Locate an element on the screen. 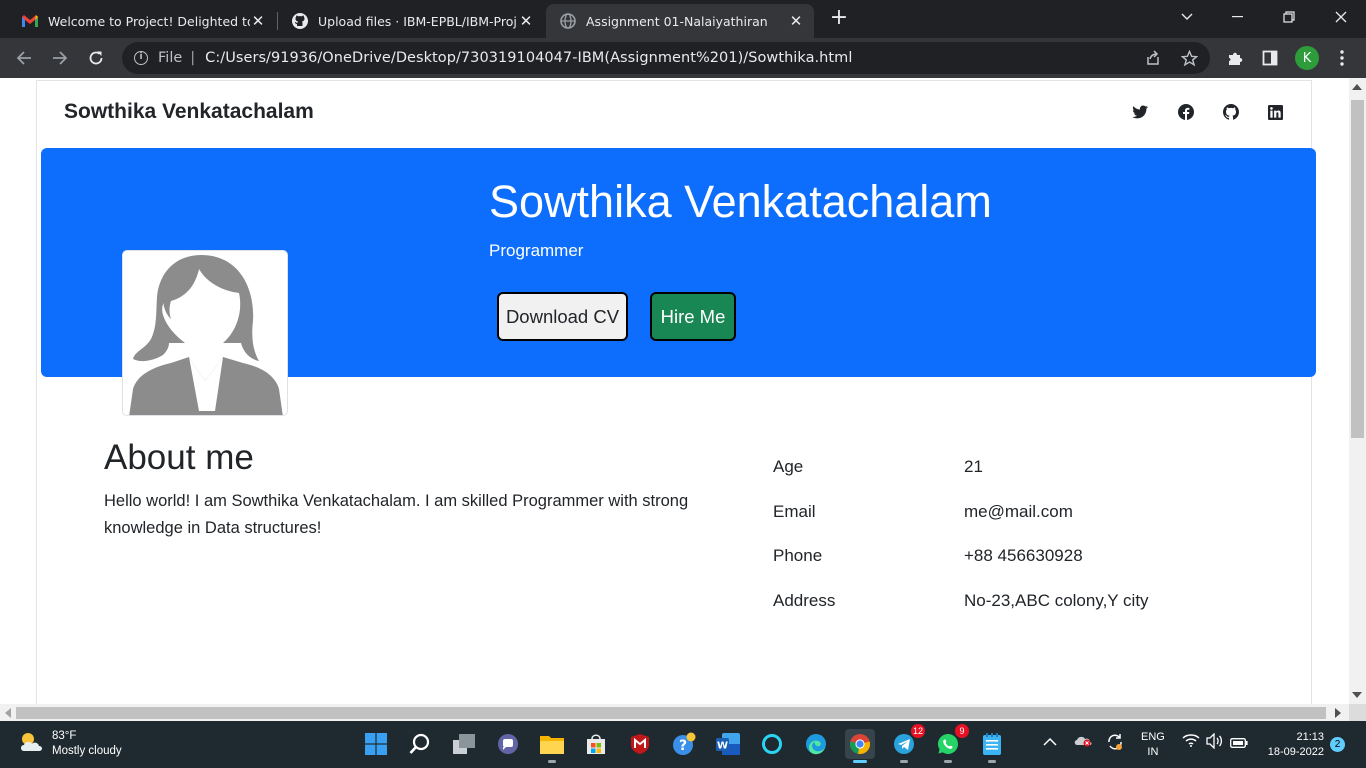  language-indicator: ENG IN is located at coordinates (1153, 745).